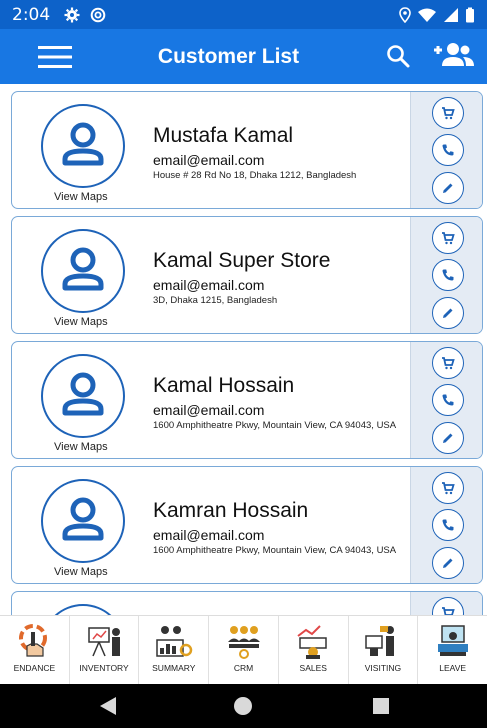 This screenshot has height=728, width=487. What do you see at coordinates (104, 642) in the screenshot?
I see `inventory-icon` at bounding box center [104, 642].